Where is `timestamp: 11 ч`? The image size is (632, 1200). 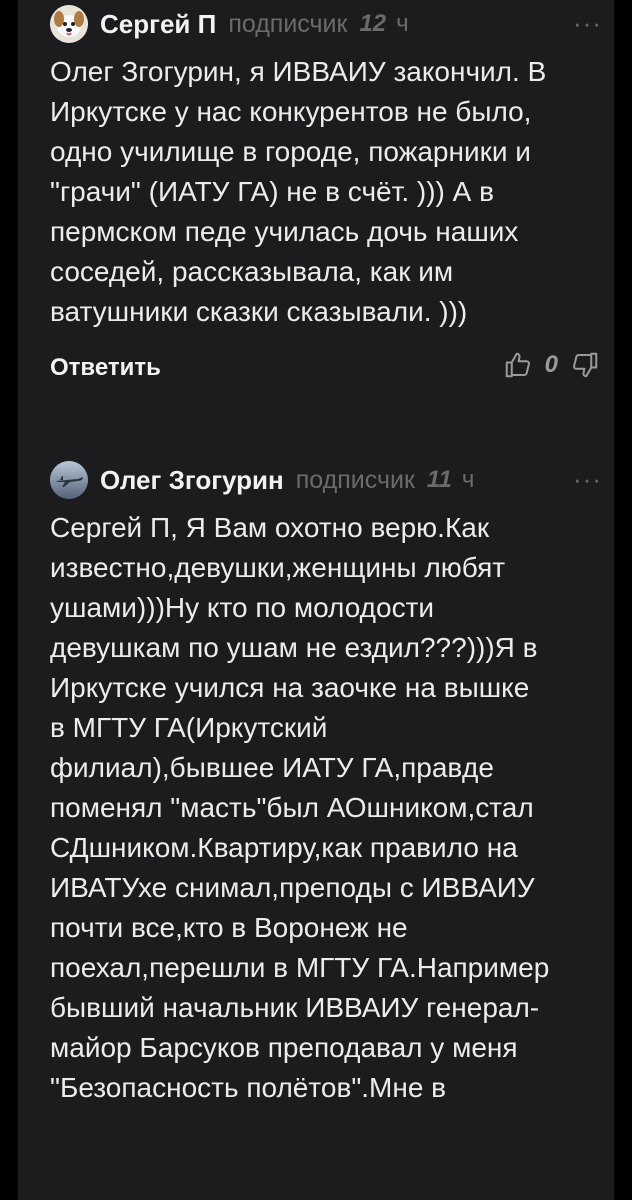 timestamp: 11 ч is located at coordinates (450, 480).